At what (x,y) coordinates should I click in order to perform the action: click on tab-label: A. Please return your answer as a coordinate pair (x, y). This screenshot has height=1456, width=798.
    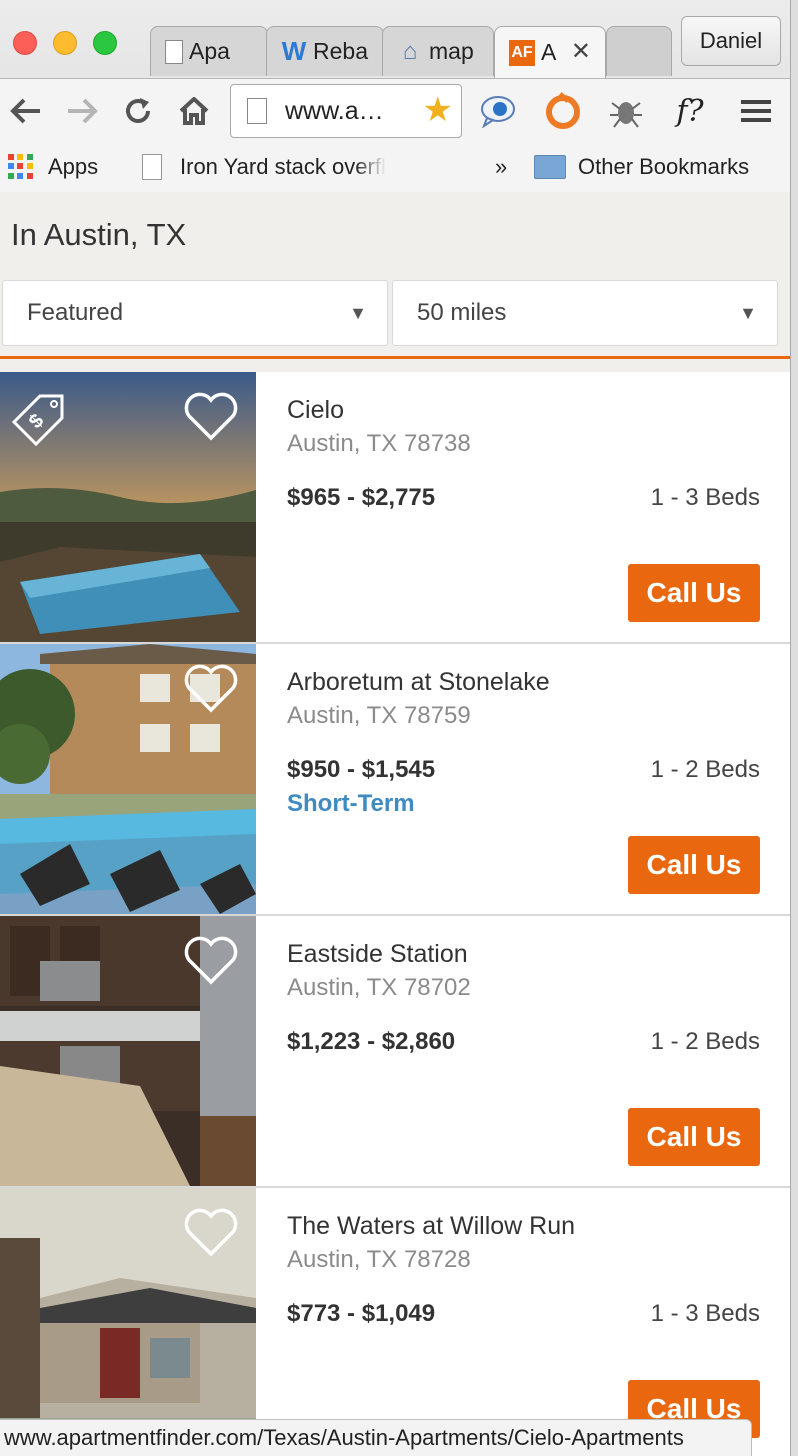
    Looking at the image, I should click on (549, 52).